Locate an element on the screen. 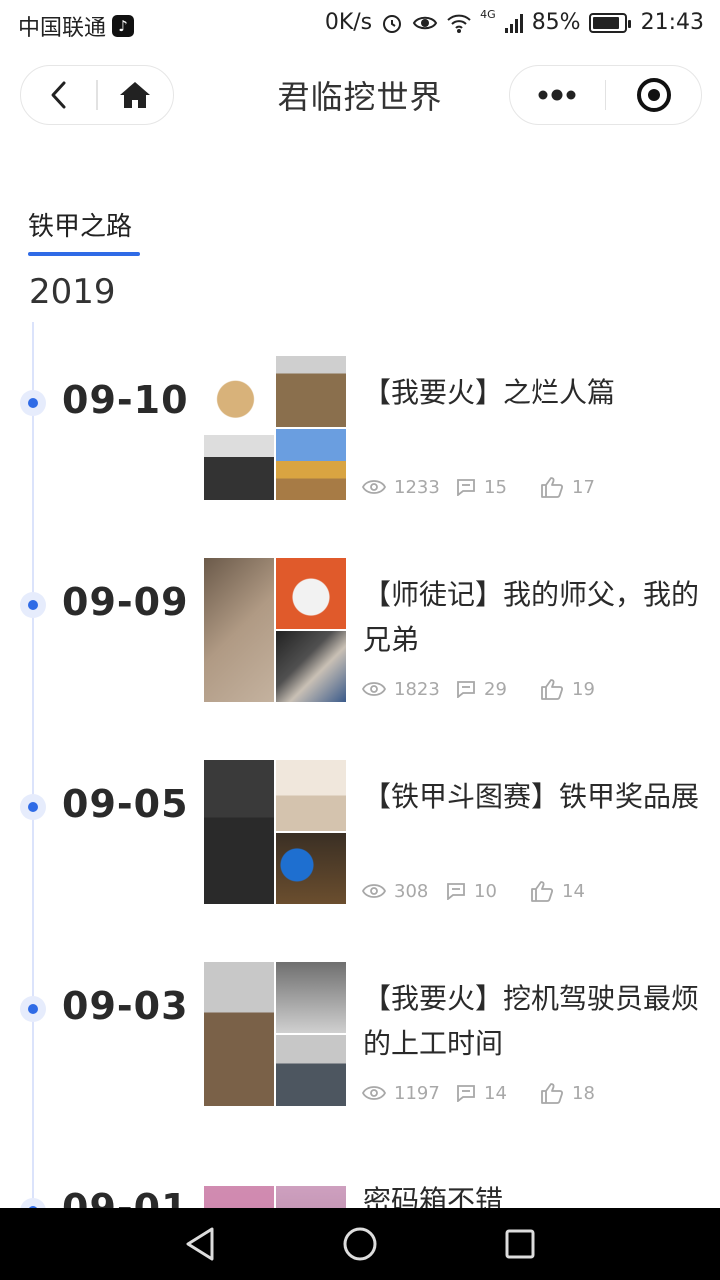  tab-tiejia-road: 铁甲之路 is located at coordinates (80, 224).